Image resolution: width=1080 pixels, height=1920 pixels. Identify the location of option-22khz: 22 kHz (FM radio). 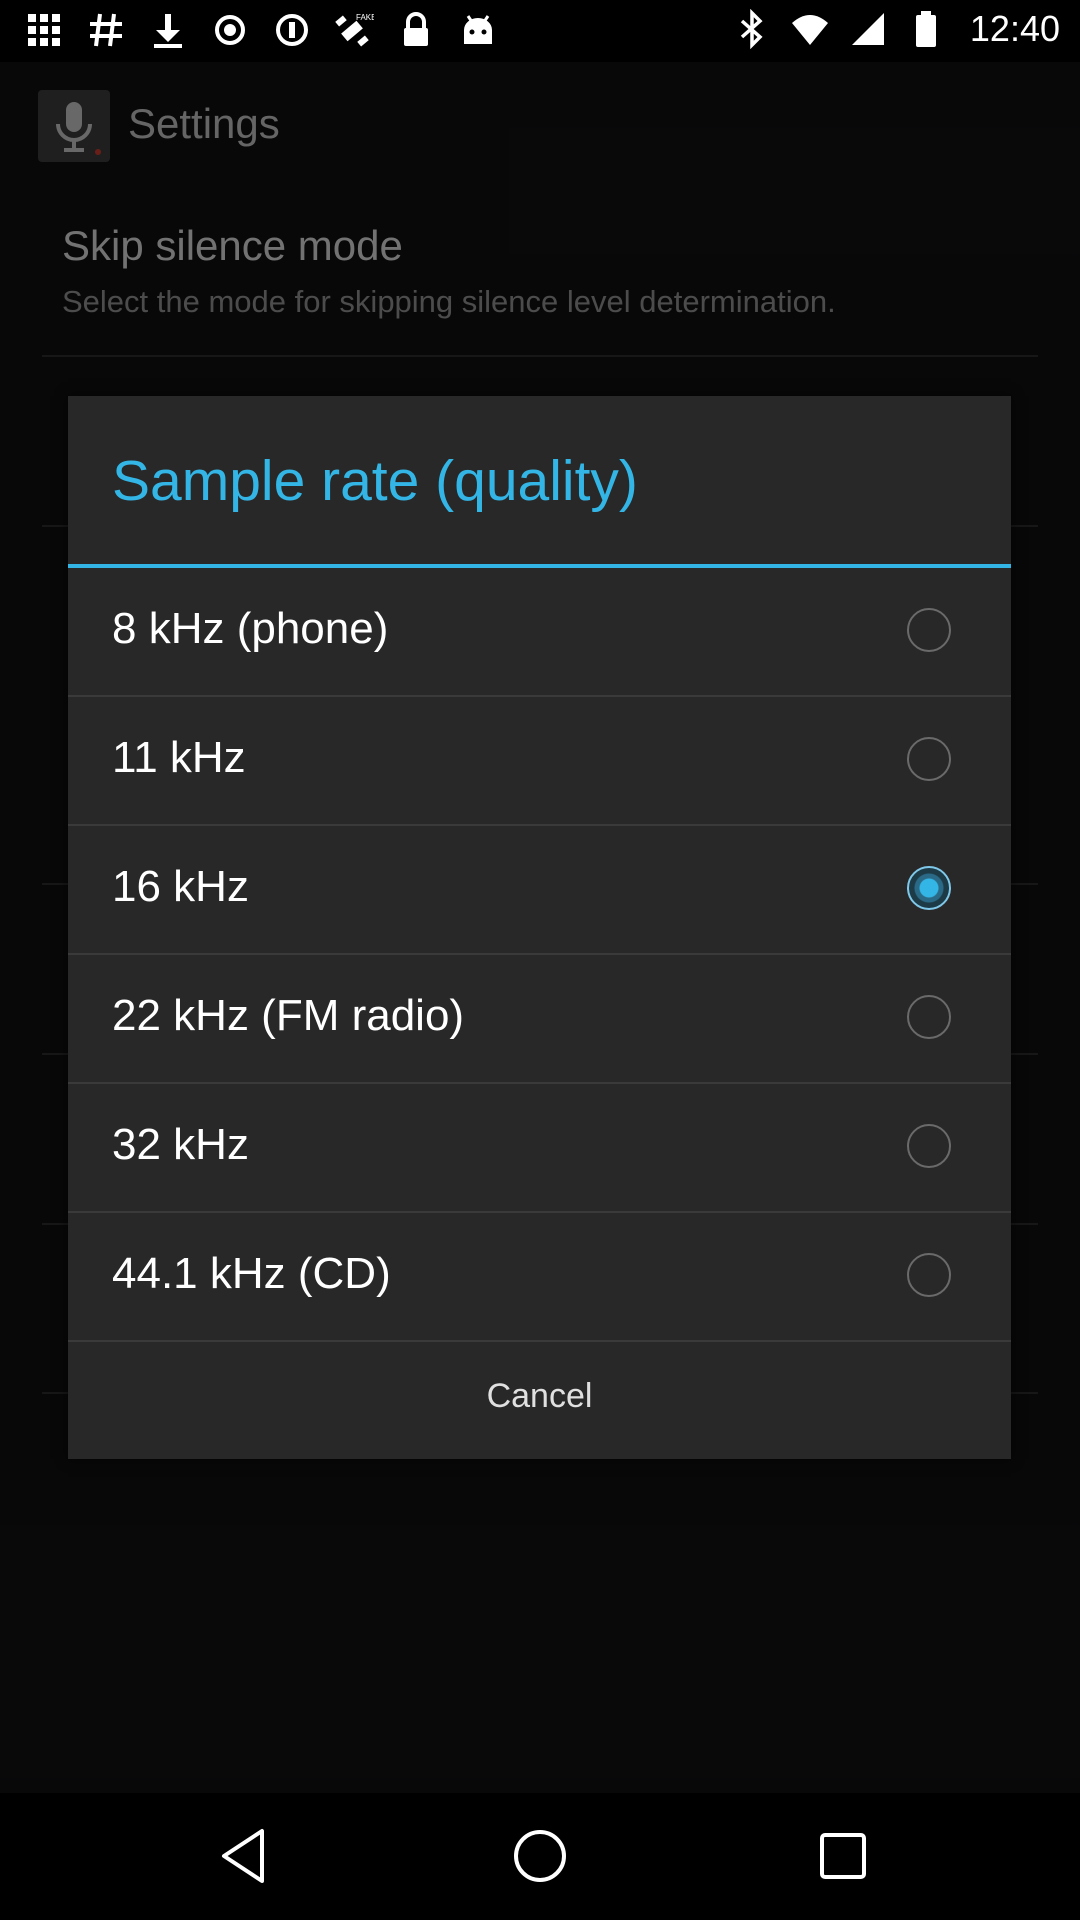
(539, 1019).